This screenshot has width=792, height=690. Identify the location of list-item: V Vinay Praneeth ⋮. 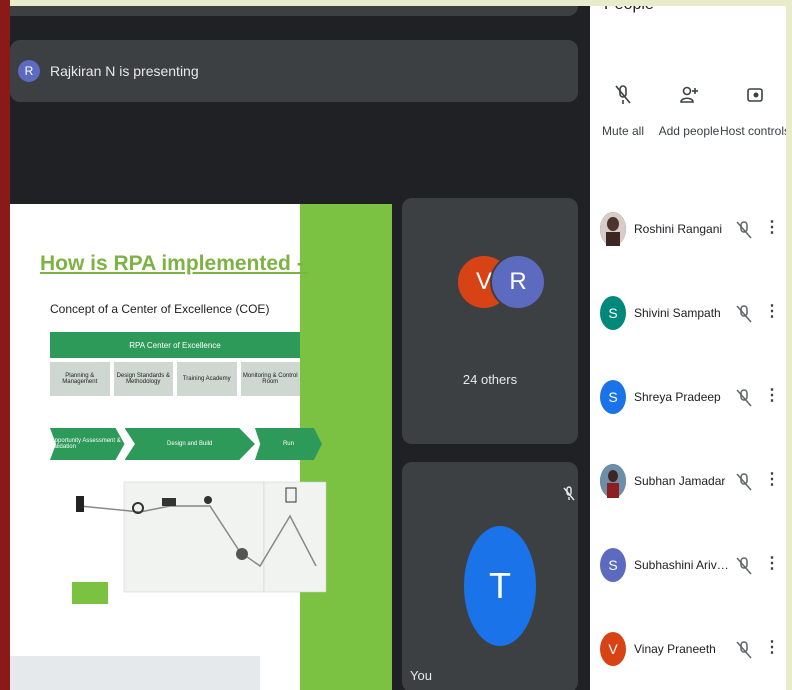
(688, 661).